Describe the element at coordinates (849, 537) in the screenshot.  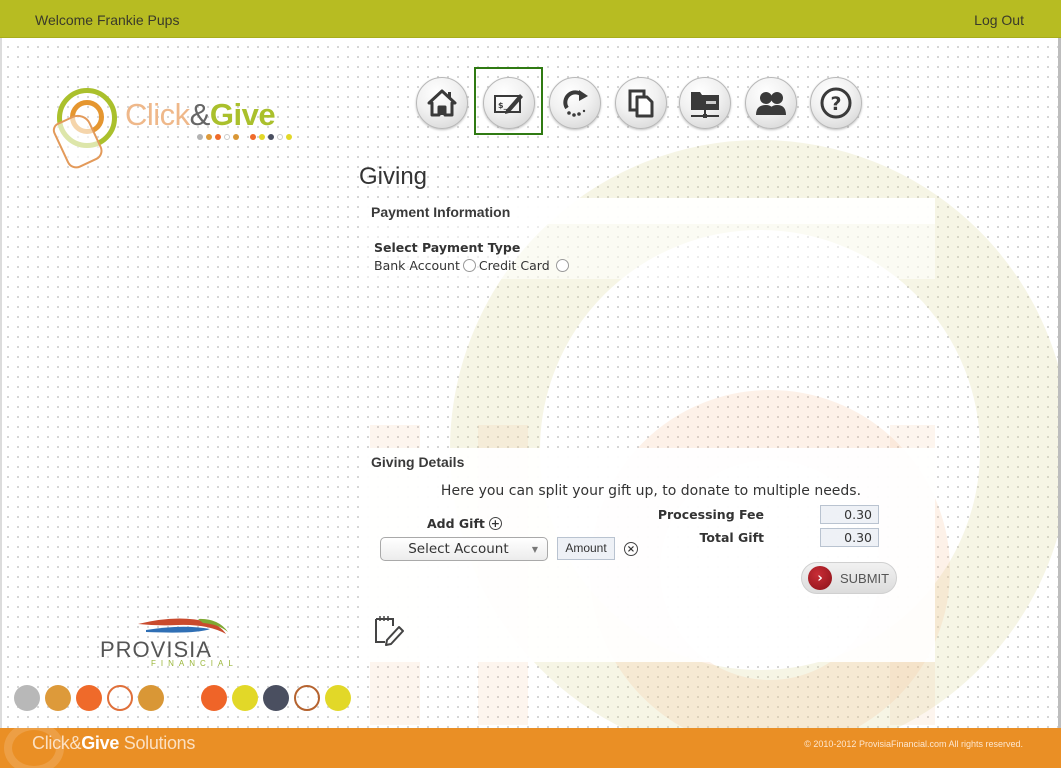
I see `total-gift-field: 0.30` at that location.